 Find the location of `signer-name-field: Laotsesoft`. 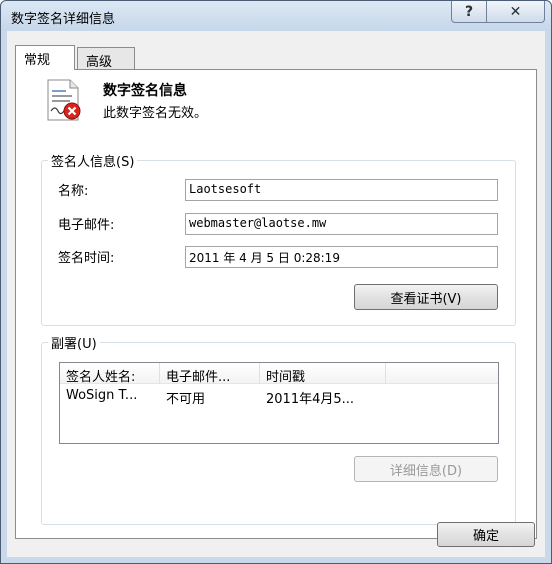

signer-name-field: Laotsesoft is located at coordinates (341, 190).